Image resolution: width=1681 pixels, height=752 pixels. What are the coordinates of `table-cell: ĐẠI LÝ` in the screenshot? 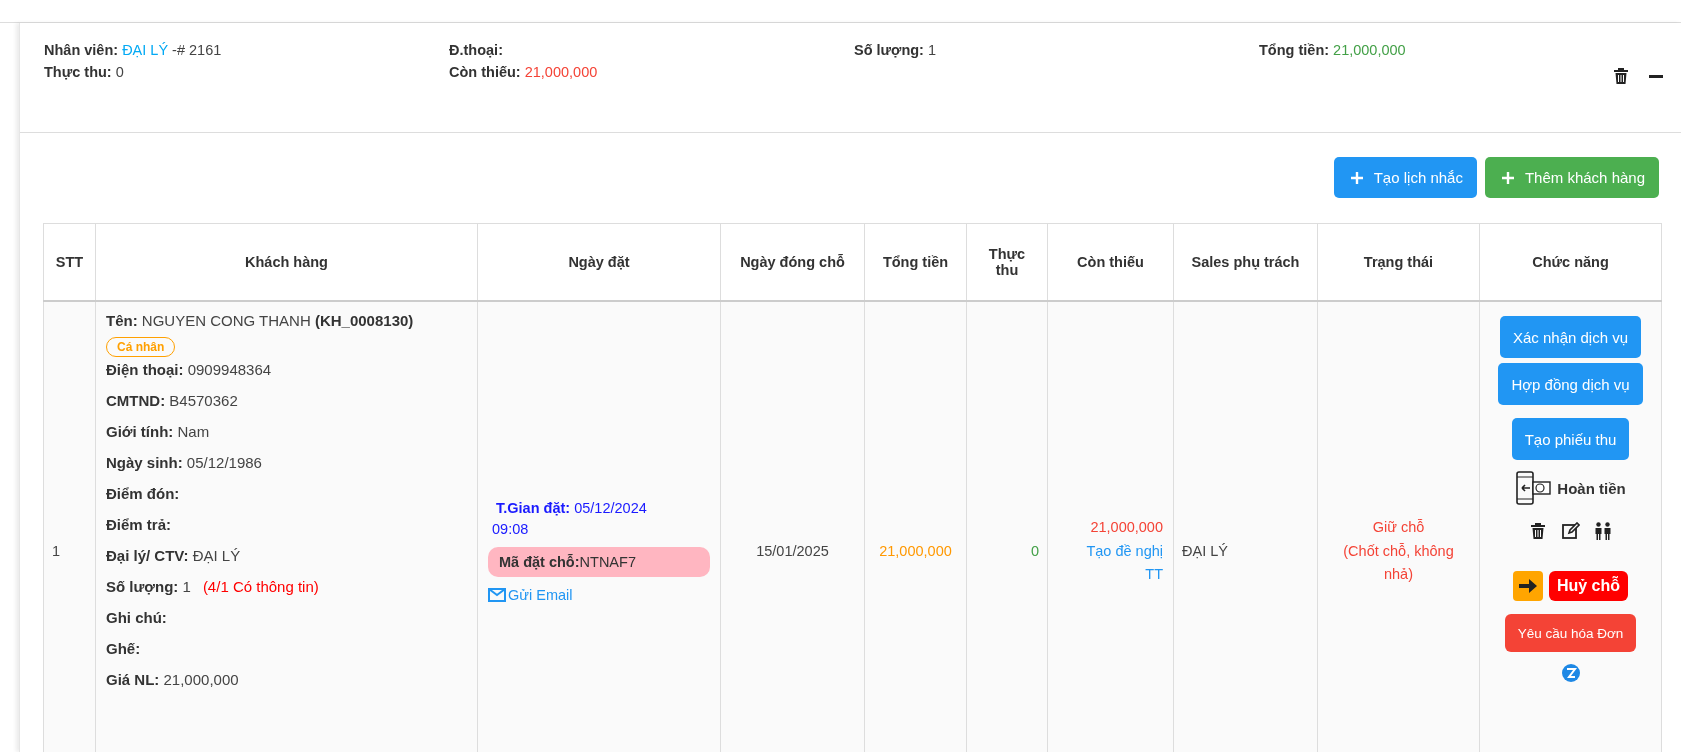 It's located at (1245, 526).